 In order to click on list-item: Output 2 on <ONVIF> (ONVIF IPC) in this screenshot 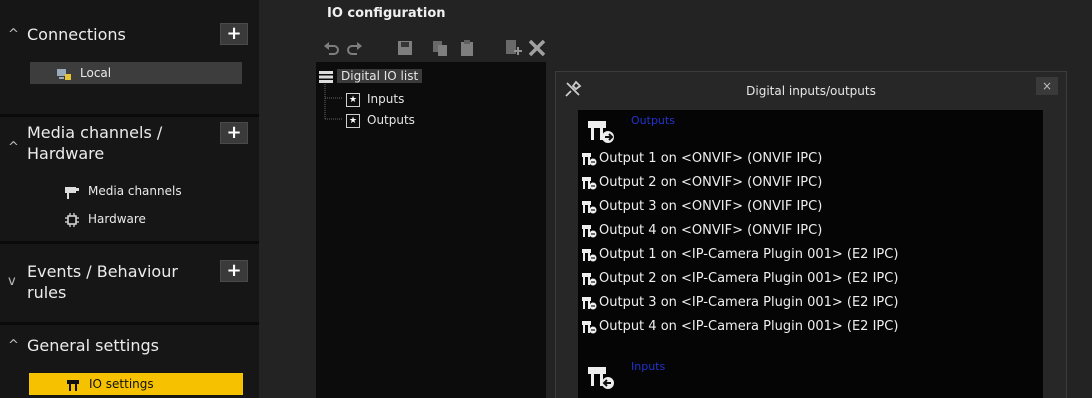, I will do `click(701, 183)`.